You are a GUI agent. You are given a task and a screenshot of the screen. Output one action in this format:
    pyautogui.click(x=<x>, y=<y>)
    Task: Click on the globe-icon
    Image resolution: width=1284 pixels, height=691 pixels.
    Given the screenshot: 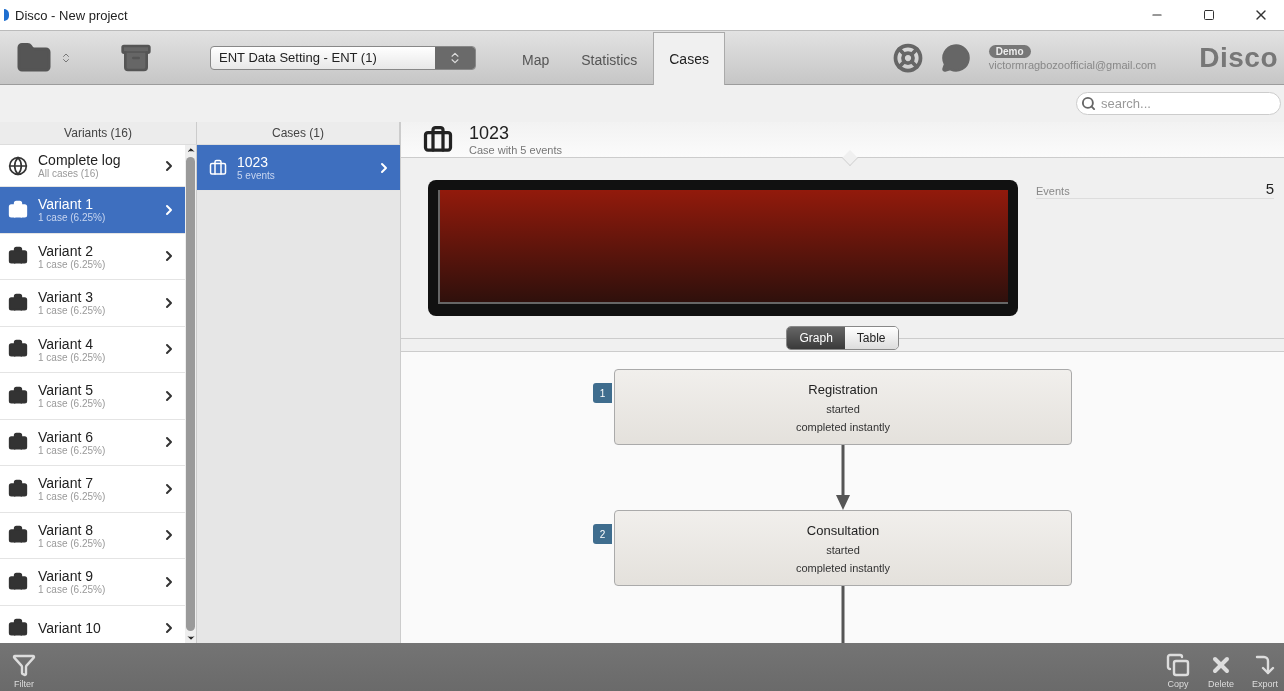 What is the action you would take?
    pyautogui.click(x=18, y=165)
    